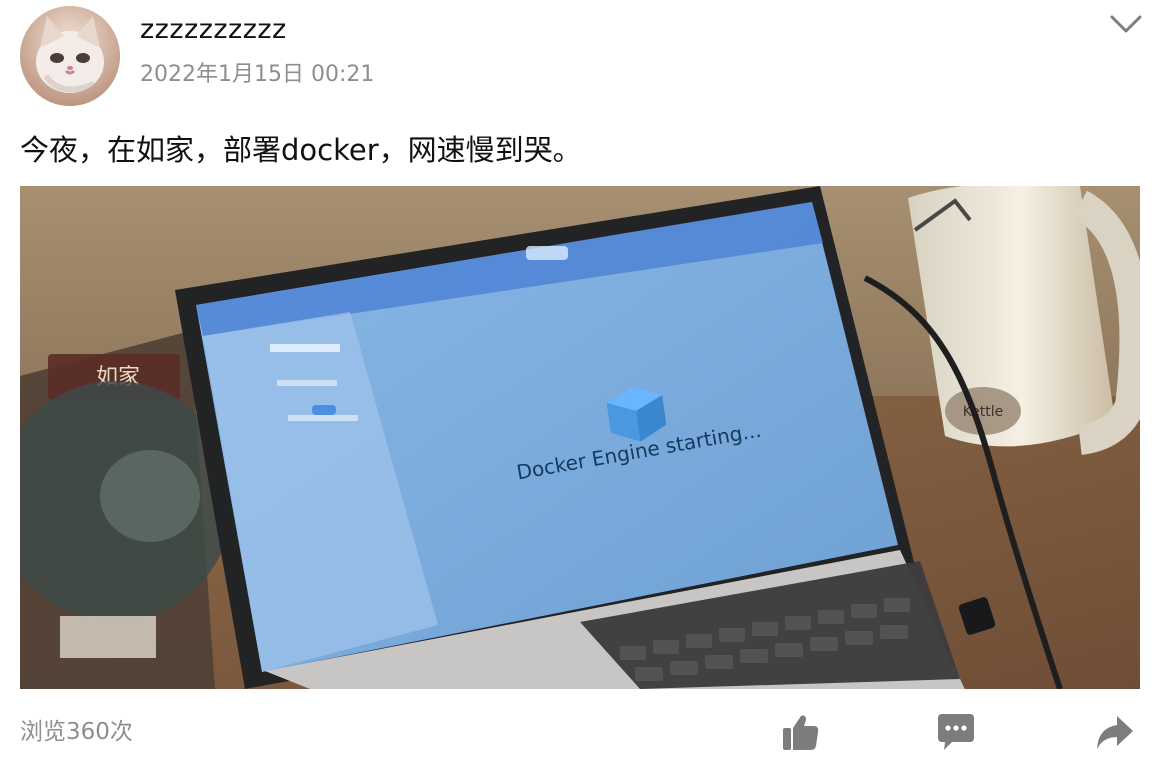 The width and height of the screenshot is (1158, 766). I want to click on share-icon, so click(1114, 732).